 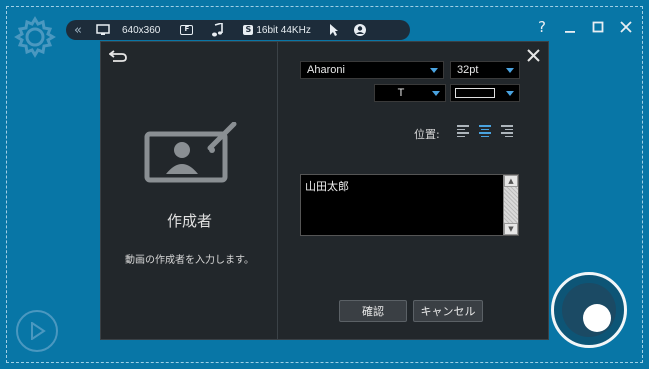 What do you see at coordinates (448, 311) in the screenshot?
I see `cancel-button: キャンセル` at bounding box center [448, 311].